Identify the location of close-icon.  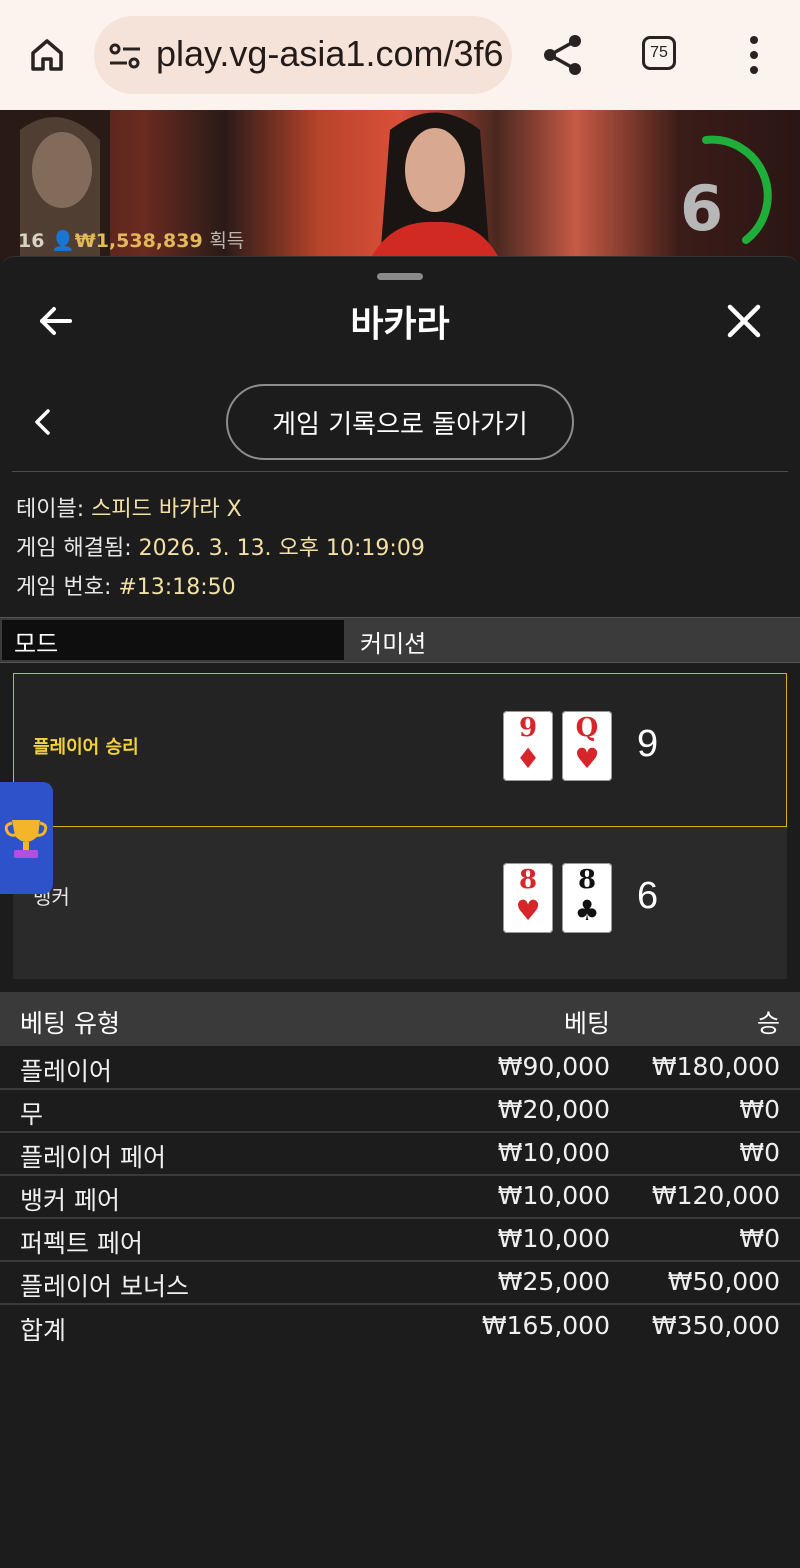
(744, 321).